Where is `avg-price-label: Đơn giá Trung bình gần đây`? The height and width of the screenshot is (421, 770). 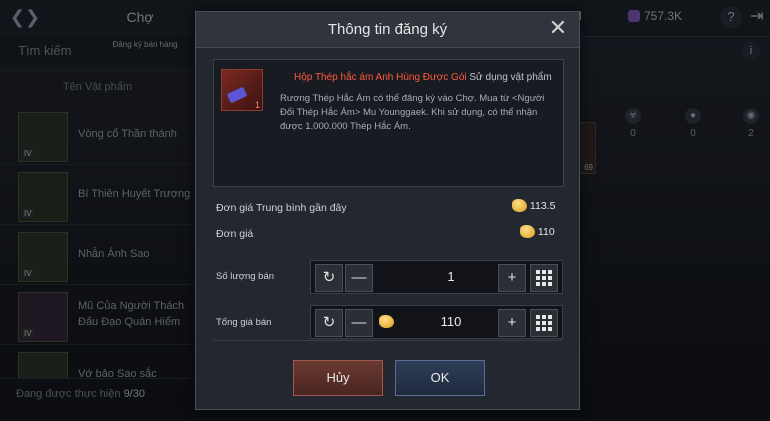
avg-price-label: Đơn giá Trung bình gần đây is located at coordinates (281, 208).